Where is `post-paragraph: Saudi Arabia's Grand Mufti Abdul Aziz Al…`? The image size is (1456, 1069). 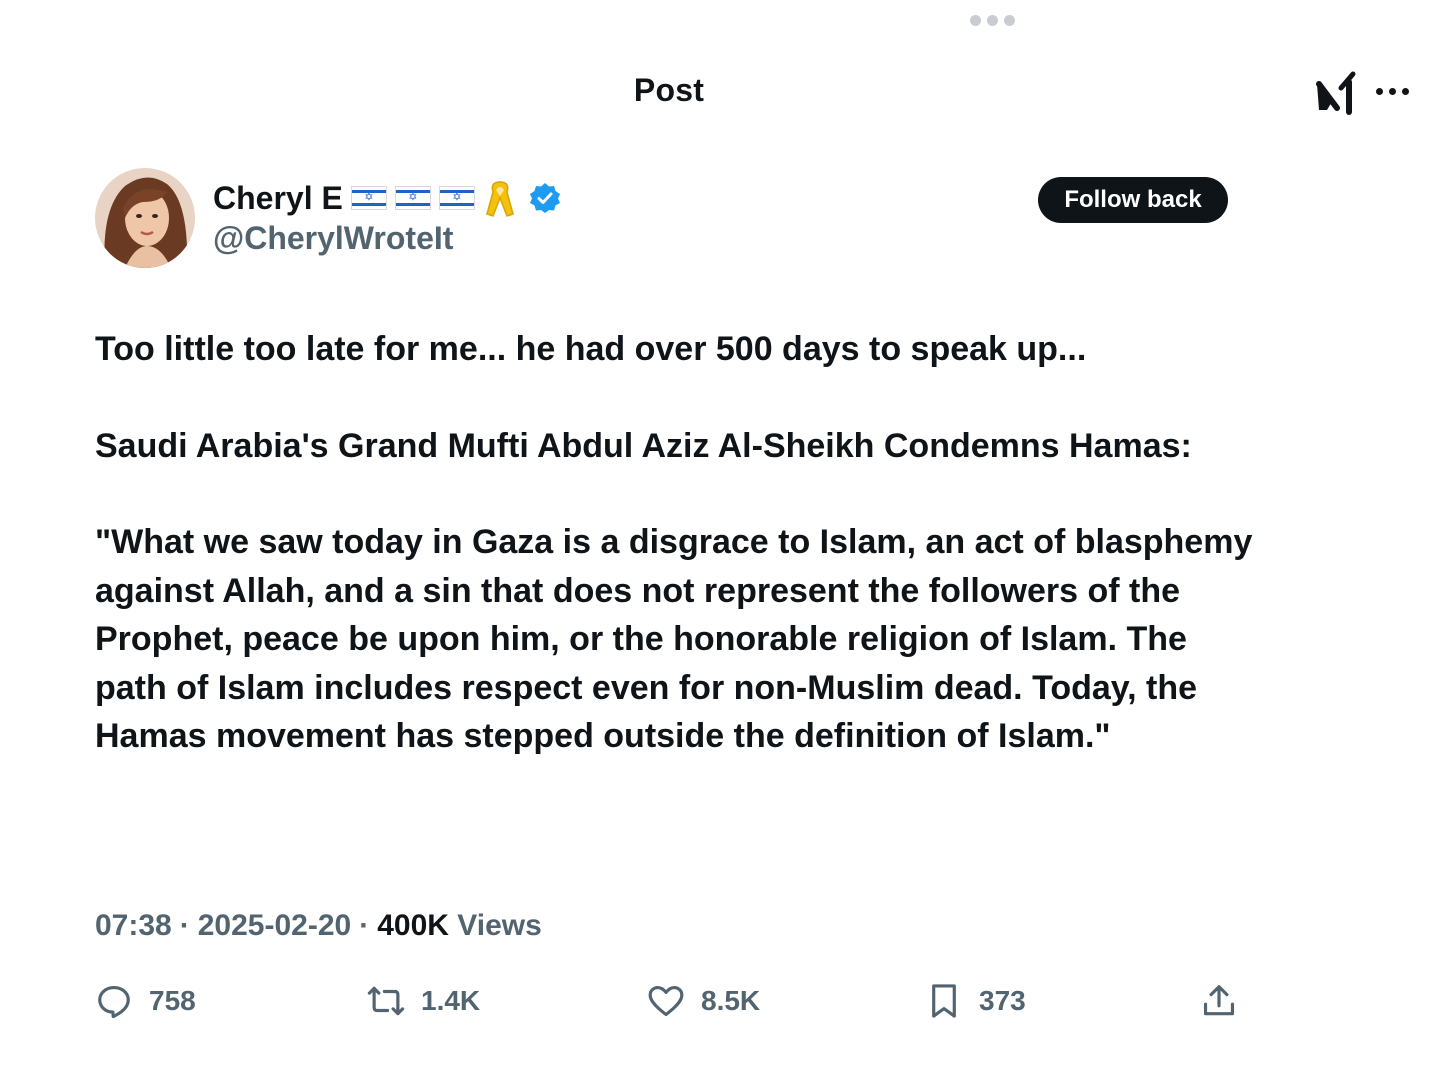 post-paragraph: Saudi Arabia's Grand Mufti Abdul Aziz Al… is located at coordinates (643, 445).